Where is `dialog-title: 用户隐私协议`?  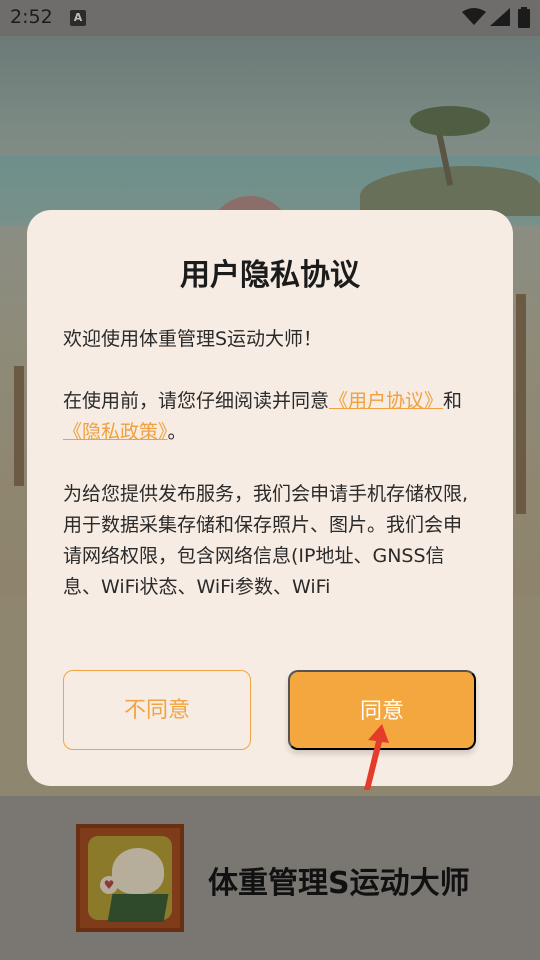
dialog-title: 用户隐私协议 is located at coordinates (270, 275).